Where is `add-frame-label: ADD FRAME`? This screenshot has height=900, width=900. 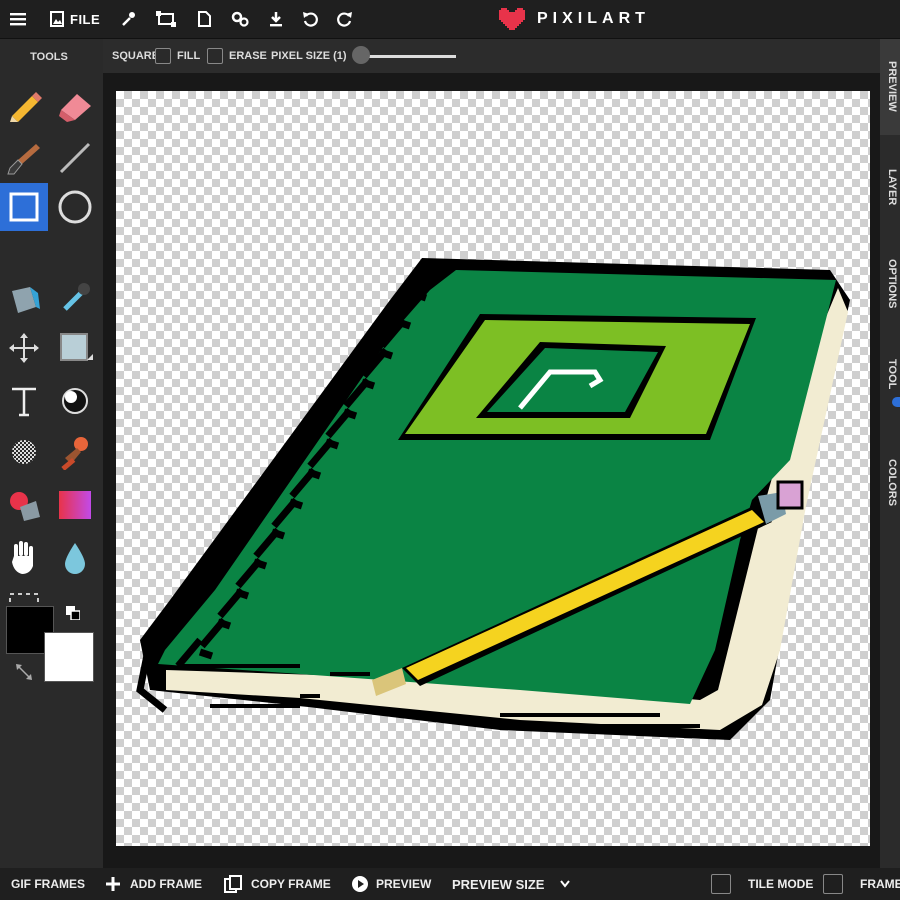 add-frame-label: ADD FRAME is located at coordinates (166, 884).